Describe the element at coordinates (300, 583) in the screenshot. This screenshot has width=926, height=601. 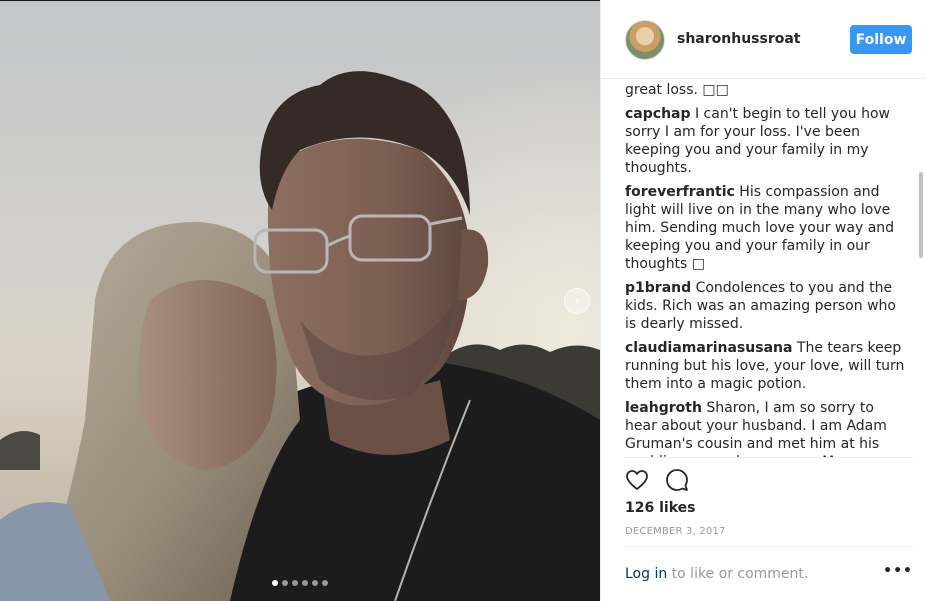
I see `carousel-dots` at that location.